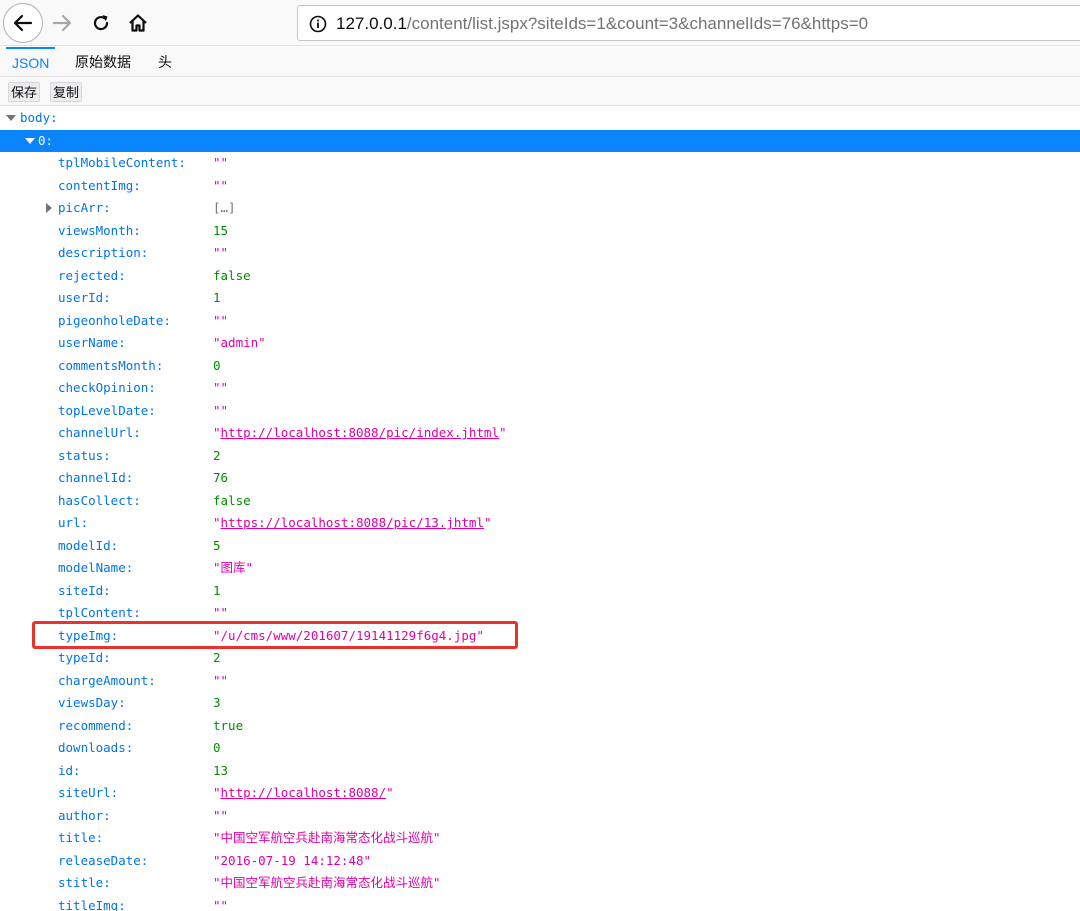 This screenshot has height=911, width=1080. Describe the element at coordinates (540, 276) in the screenshot. I see `tree-row: rejected: false` at that location.